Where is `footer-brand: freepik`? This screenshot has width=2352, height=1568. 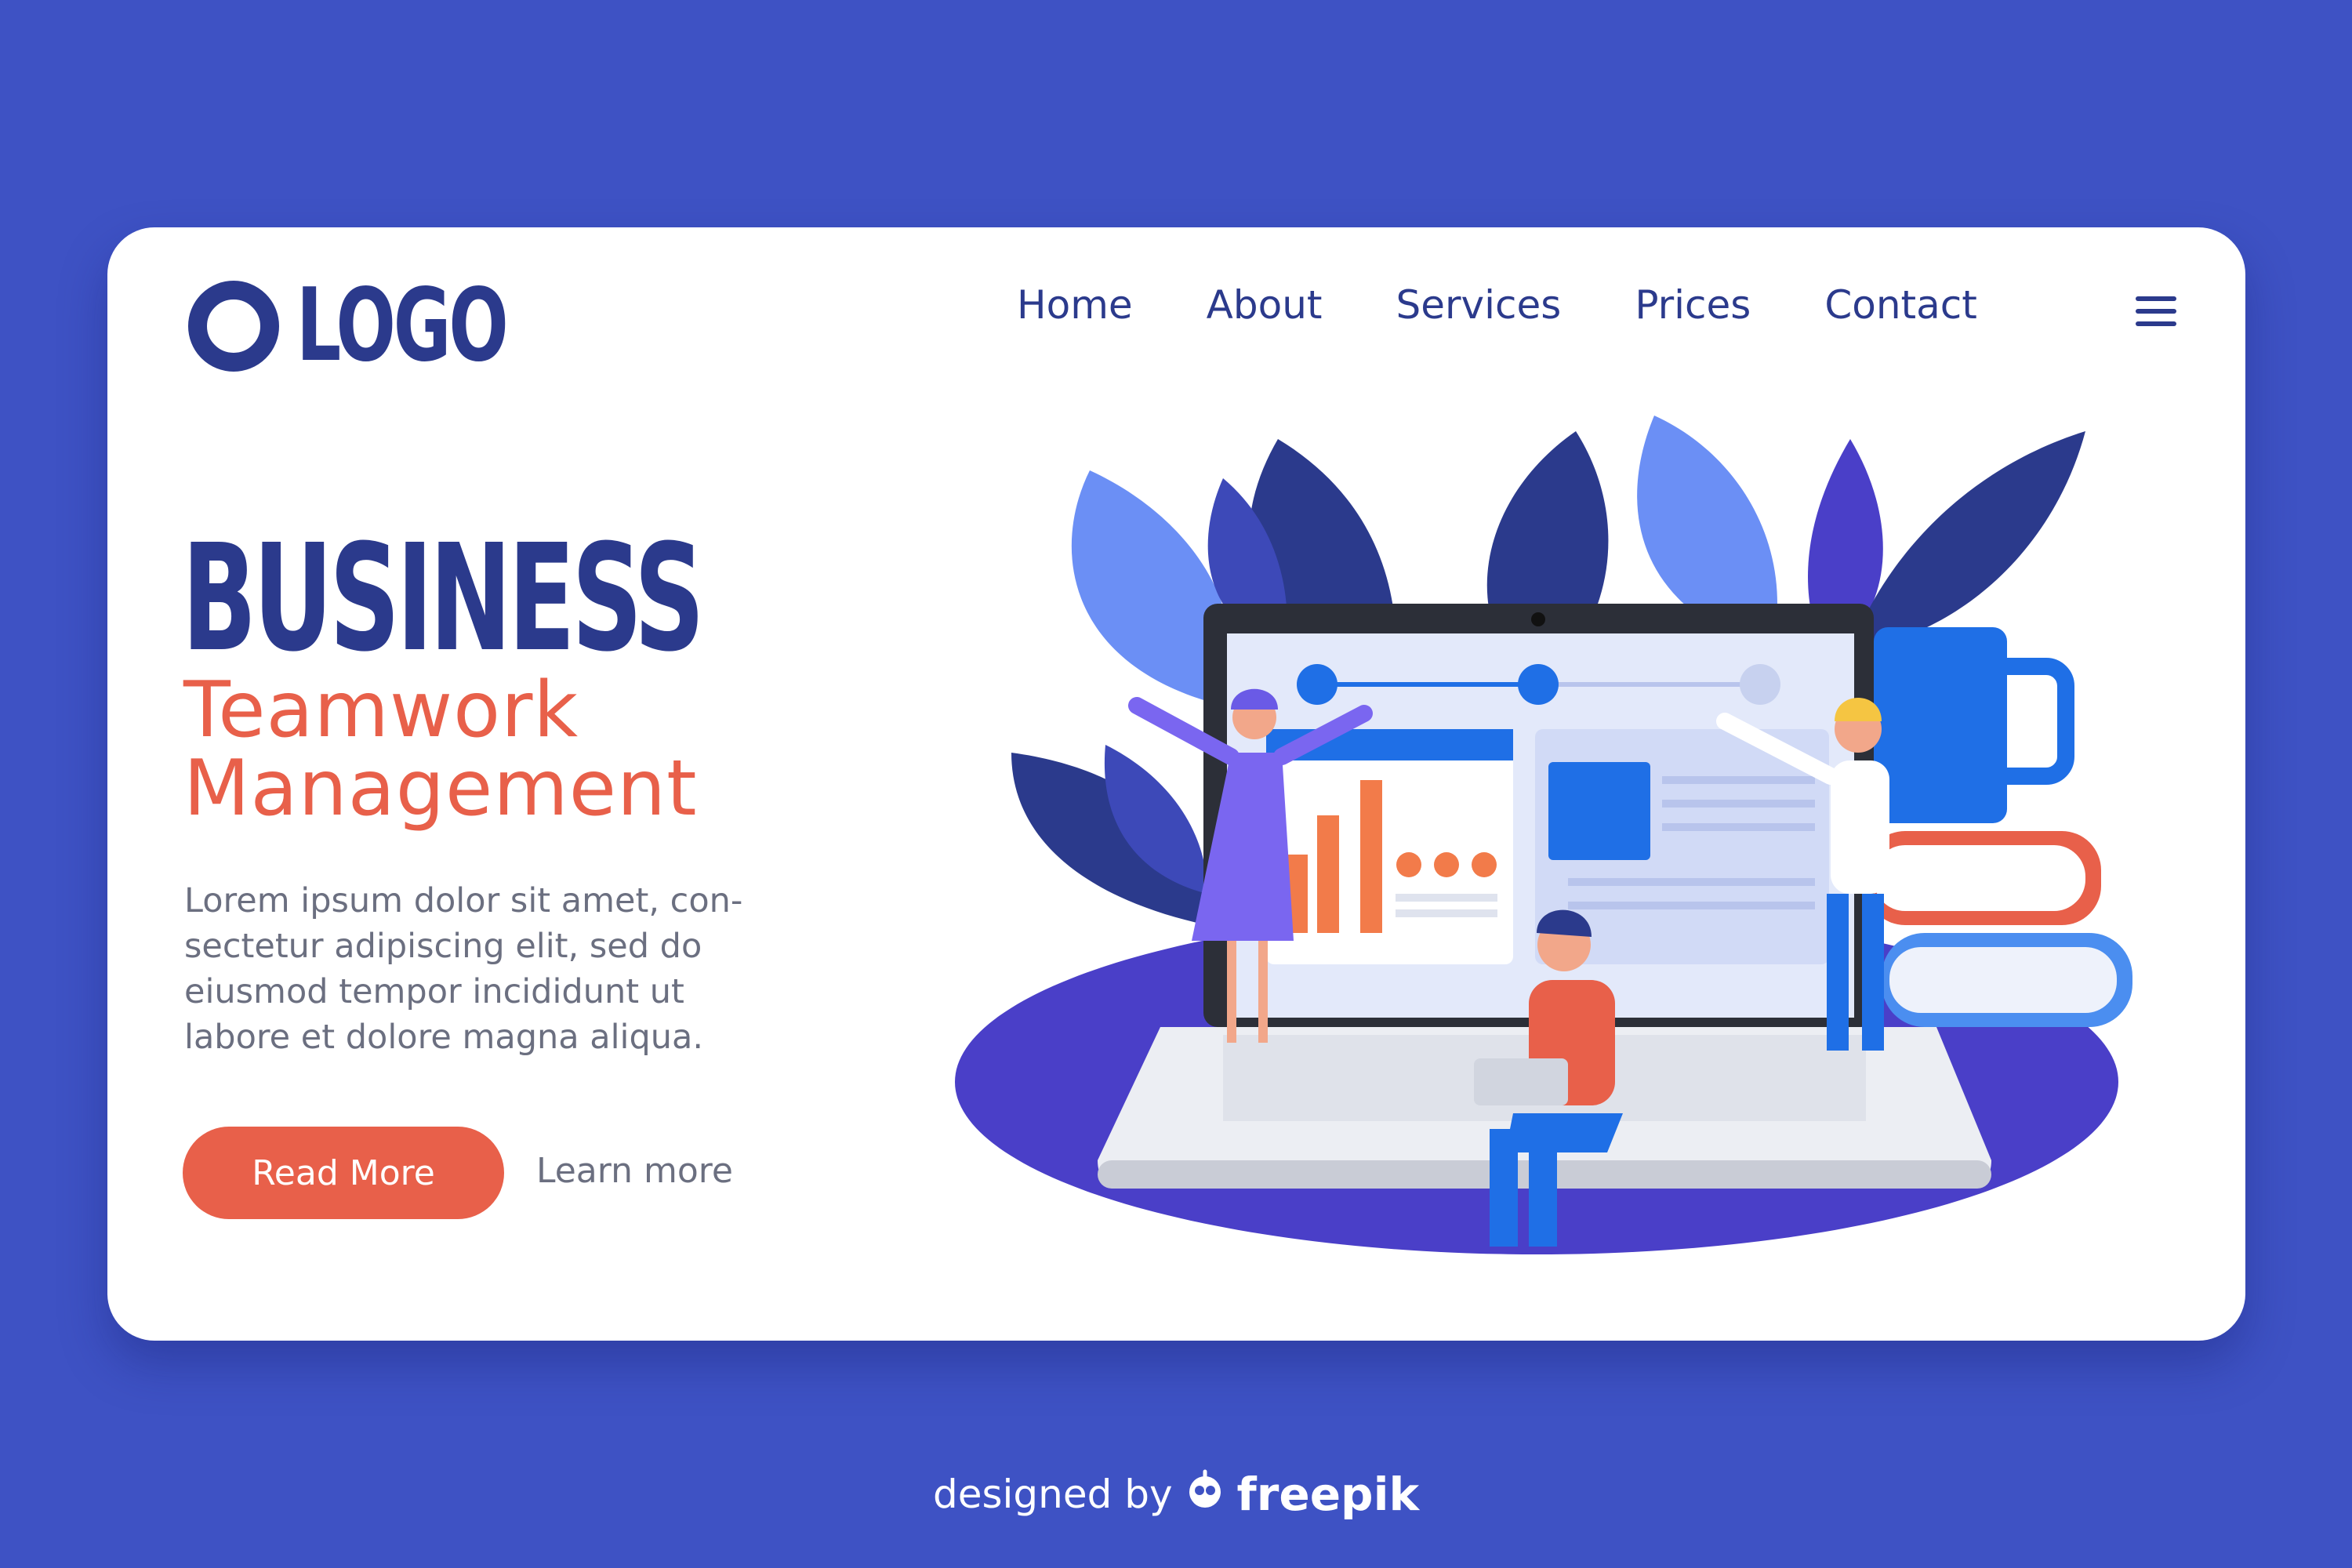
footer-brand: freepik is located at coordinates (1328, 1494).